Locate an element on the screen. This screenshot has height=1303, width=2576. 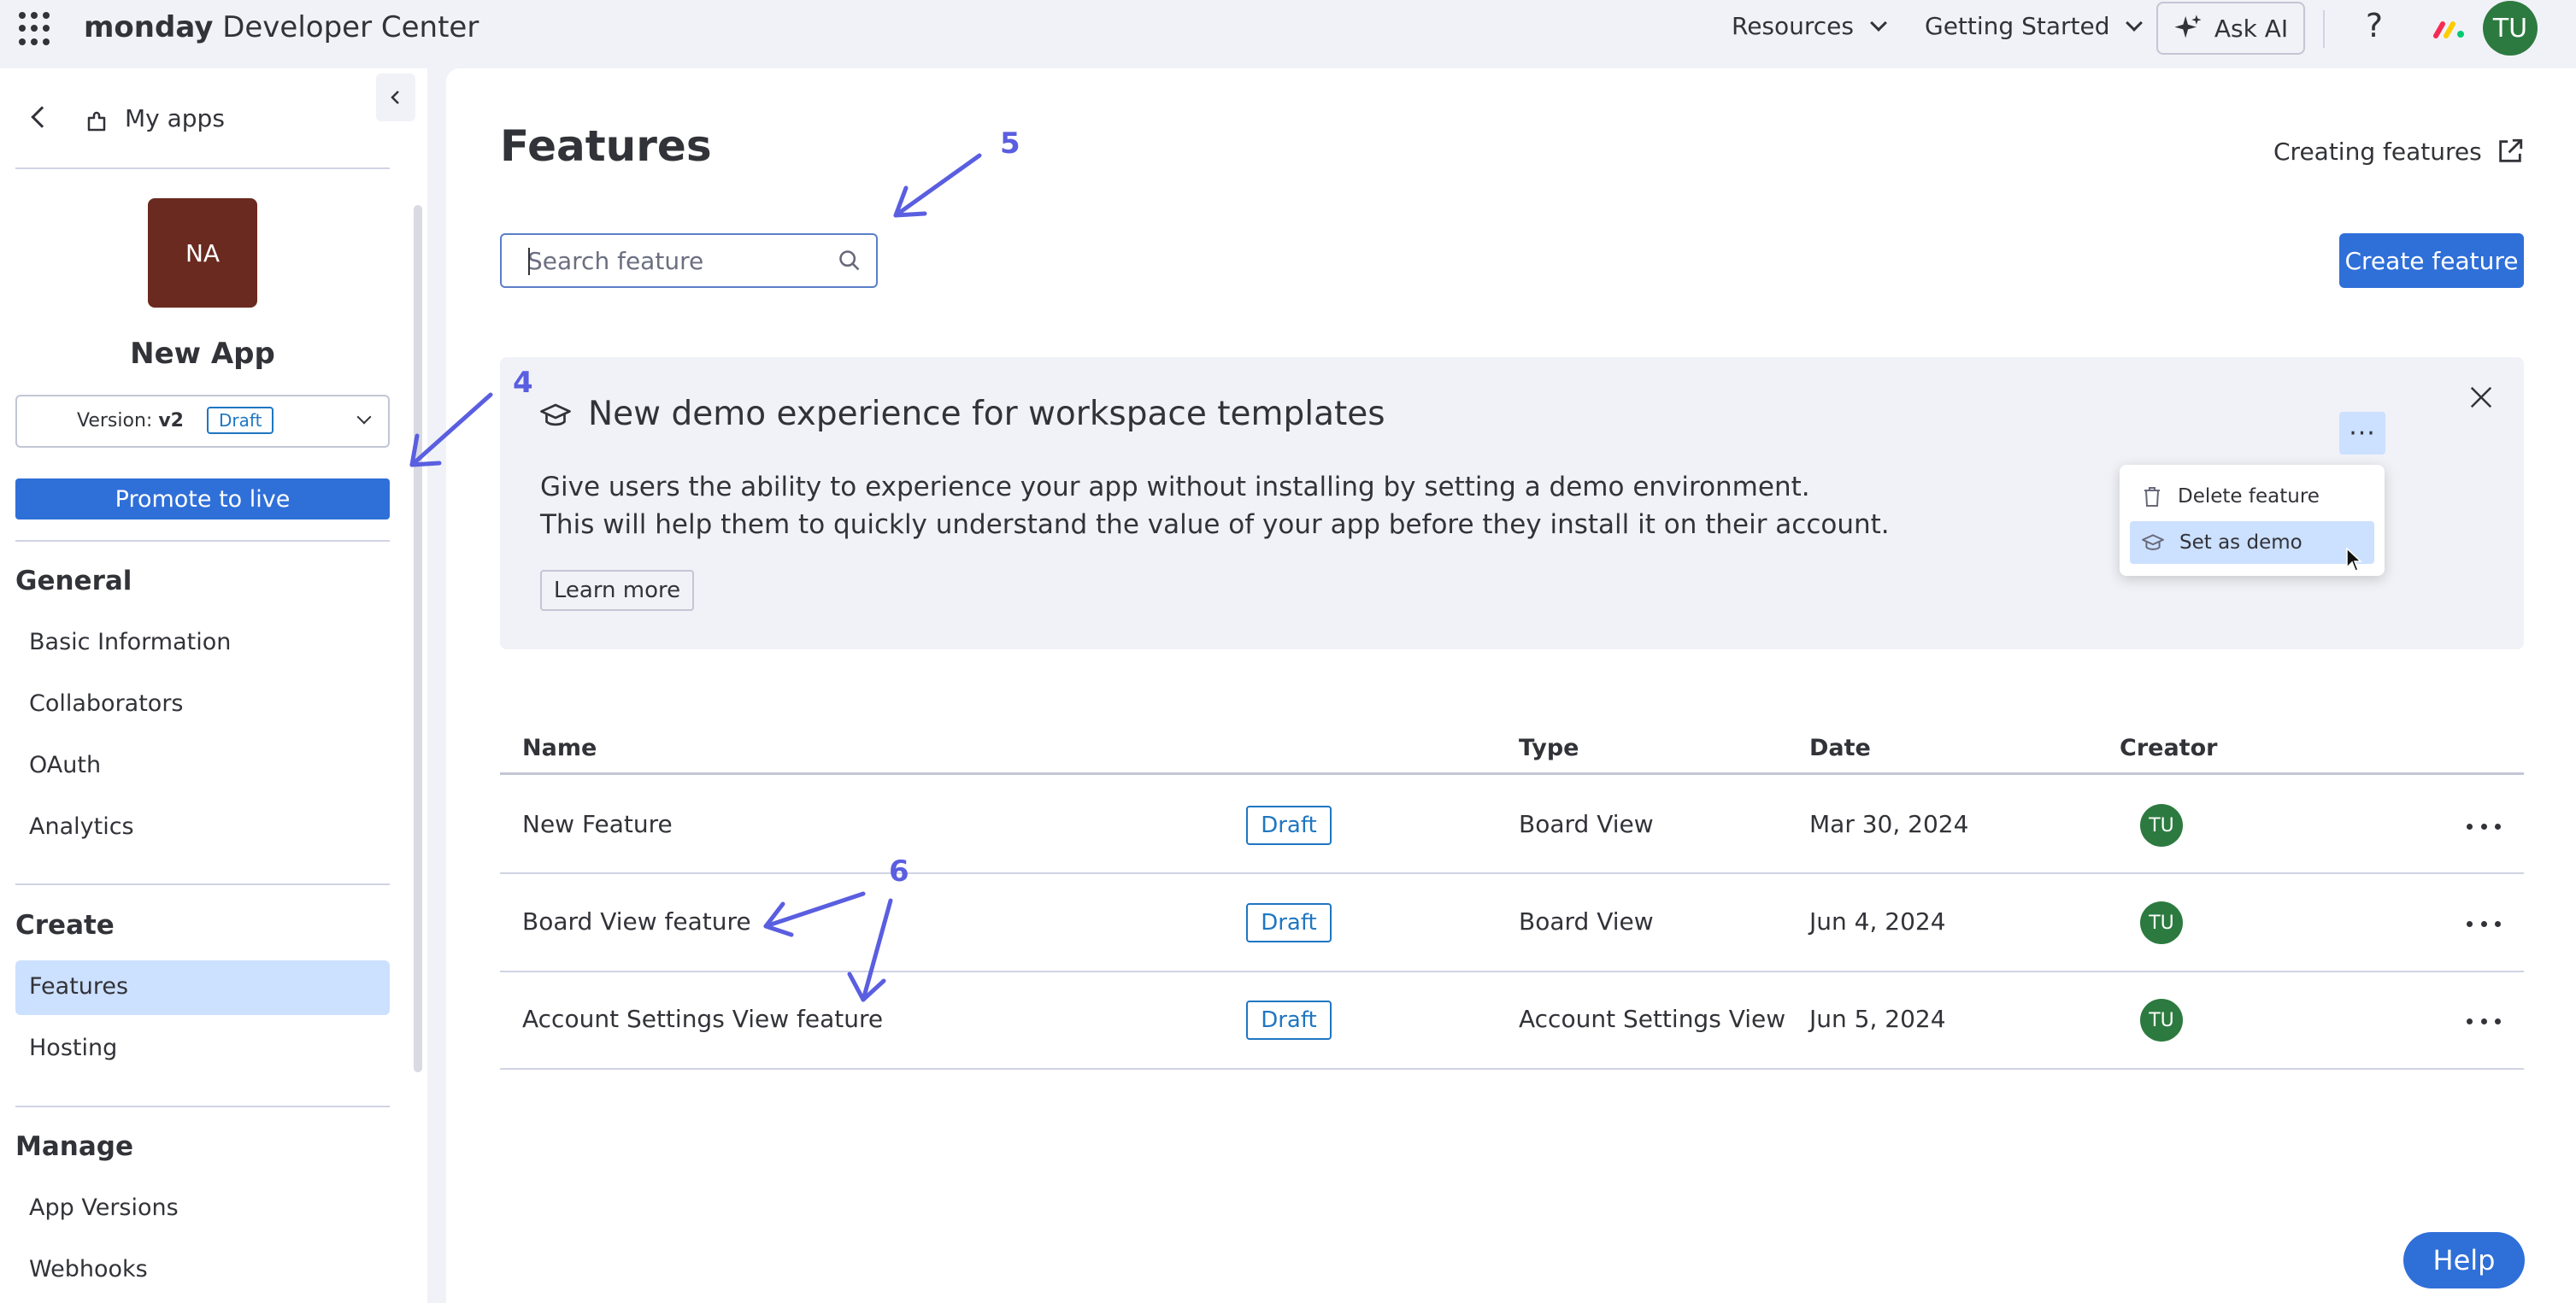
version-selector: Version: v2 Draft is located at coordinates (202, 421).